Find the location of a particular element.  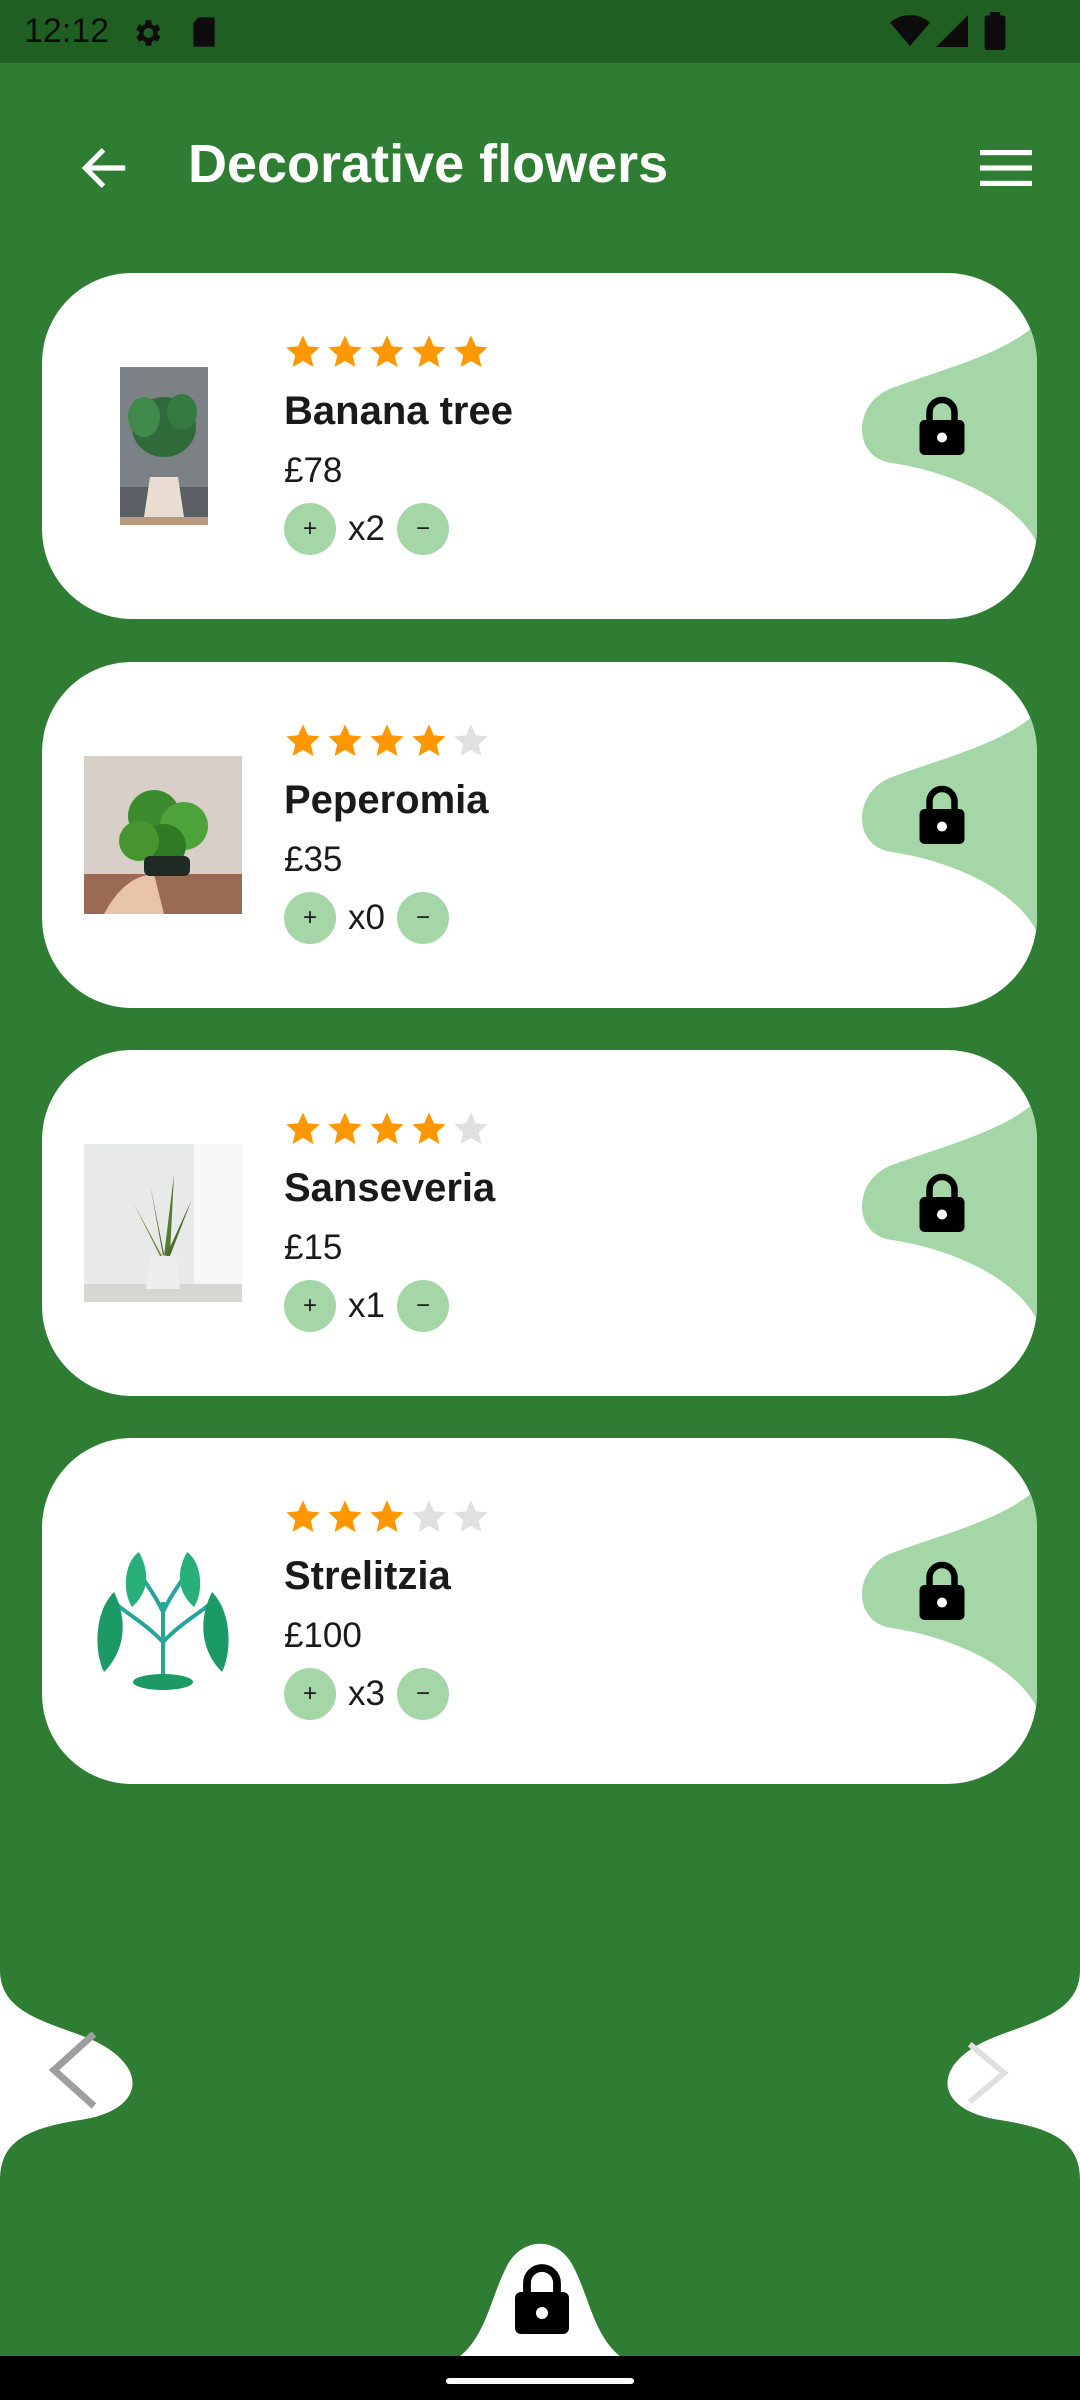

home-indicator is located at coordinates (540, 2381).